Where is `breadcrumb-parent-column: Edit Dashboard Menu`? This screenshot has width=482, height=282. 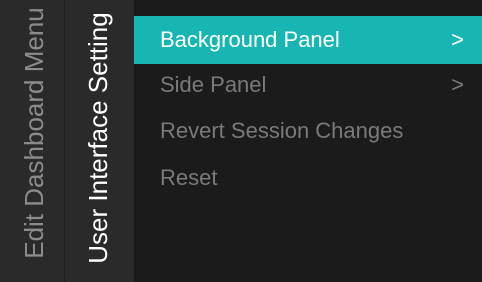 breadcrumb-parent-column: Edit Dashboard Menu is located at coordinates (32, 141).